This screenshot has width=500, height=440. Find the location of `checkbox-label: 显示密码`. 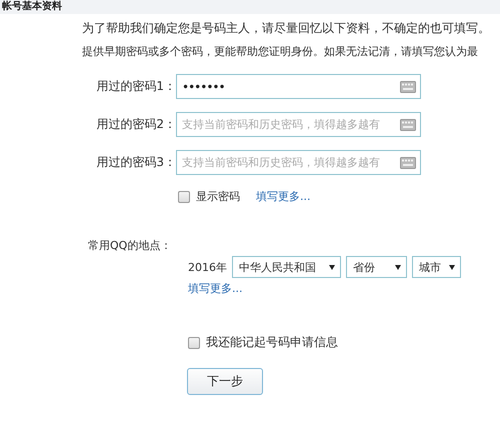

checkbox-label: 显示密码 is located at coordinates (218, 196).